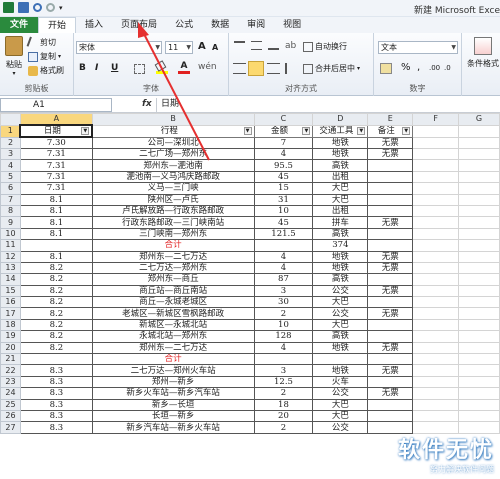 Image resolution: width=500 pixels, height=479 pixels. What do you see at coordinates (340, 165) in the screenshot?
I see `cell-transport: 高铁` at bounding box center [340, 165].